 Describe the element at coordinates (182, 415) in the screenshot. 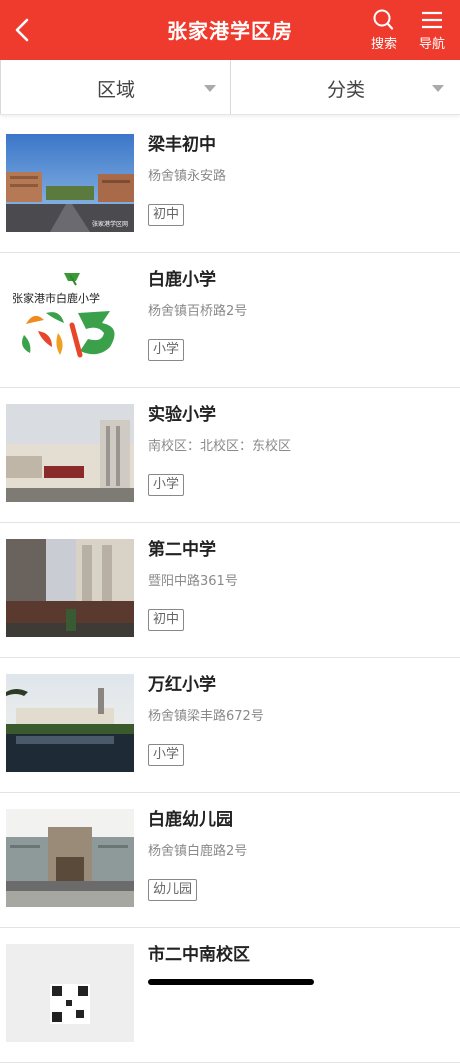

I see `school-name: 实验小学` at that location.